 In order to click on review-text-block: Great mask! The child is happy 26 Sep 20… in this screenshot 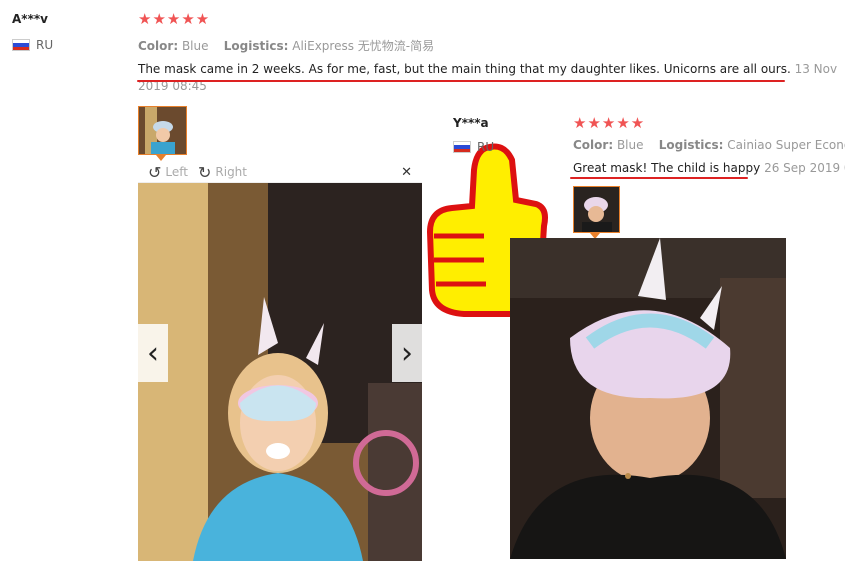, I will do `click(709, 168)`.